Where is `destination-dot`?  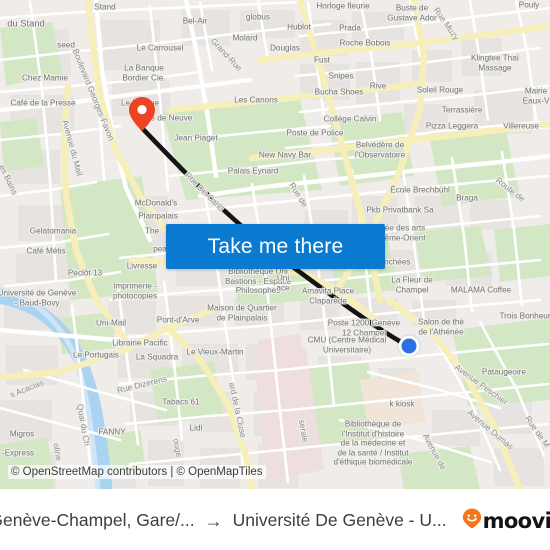 destination-dot is located at coordinates (409, 346).